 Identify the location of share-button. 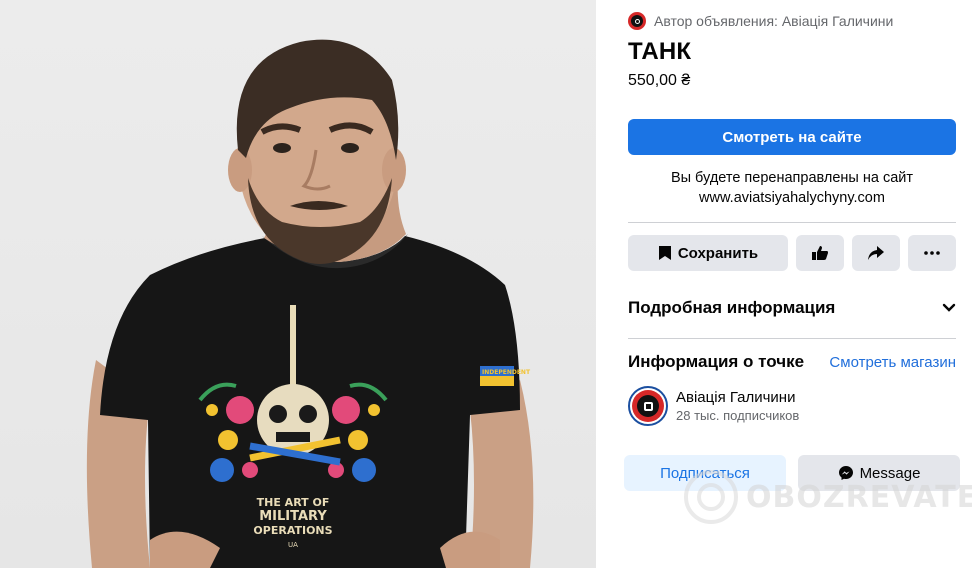
(876, 253).